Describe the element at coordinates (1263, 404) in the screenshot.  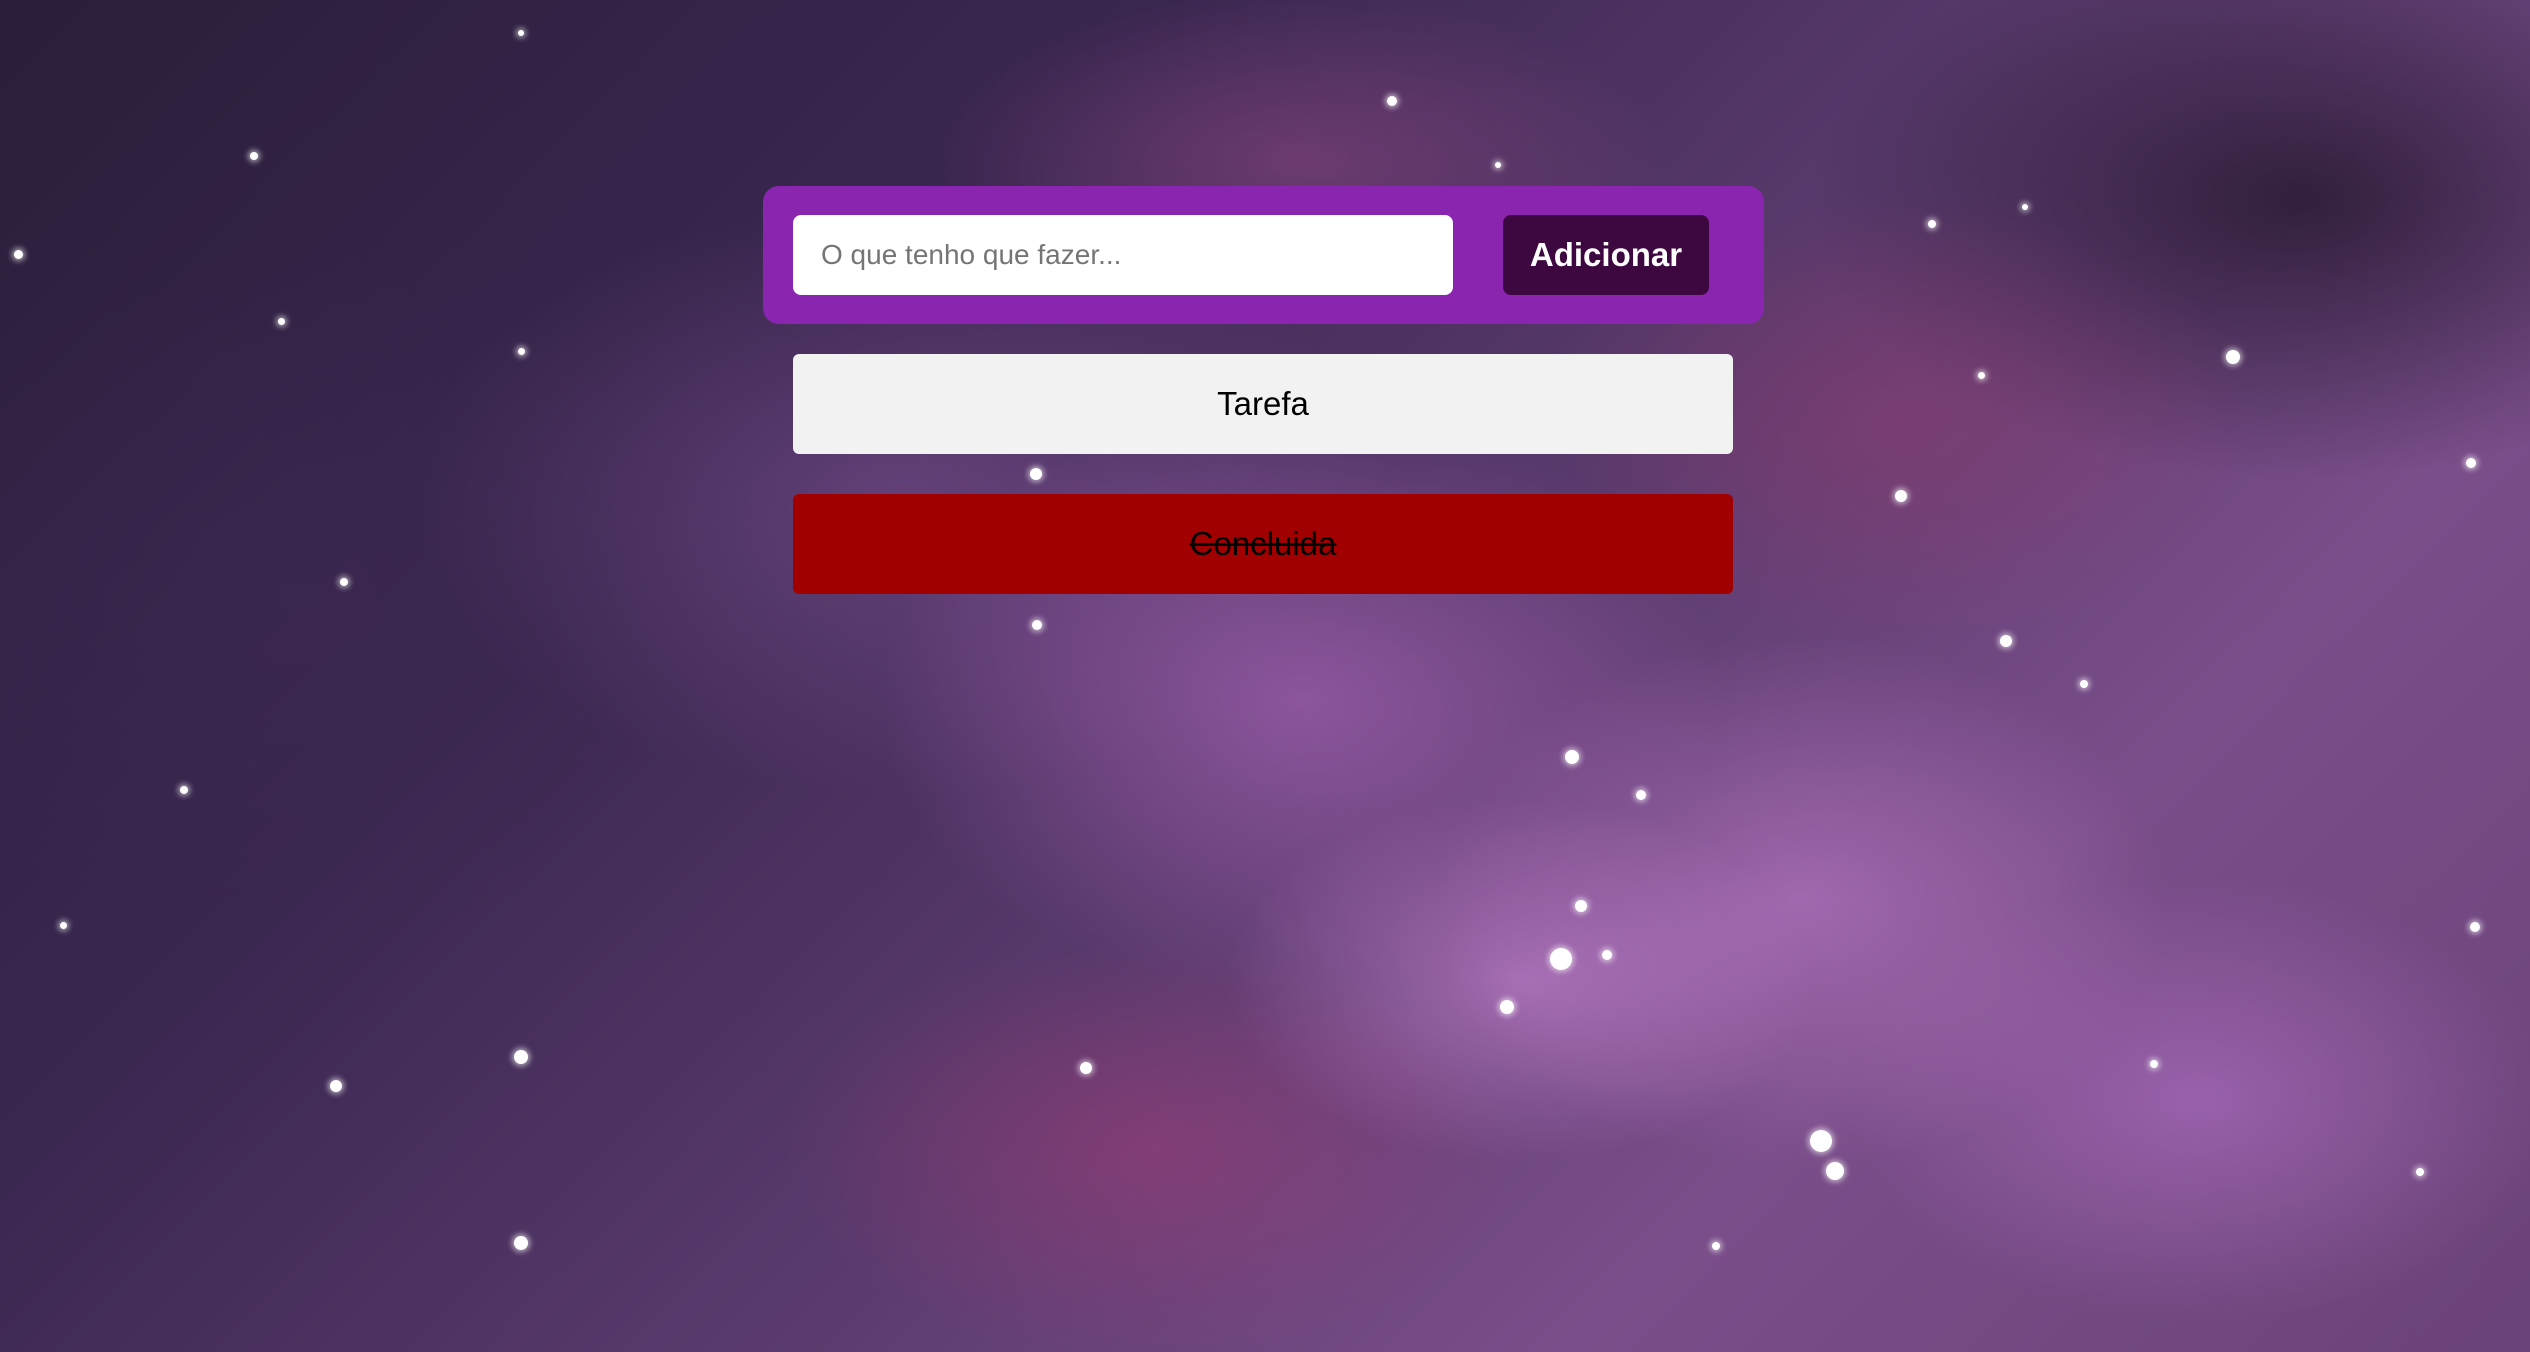
I see `task-item-pending: Tarefa` at that location.